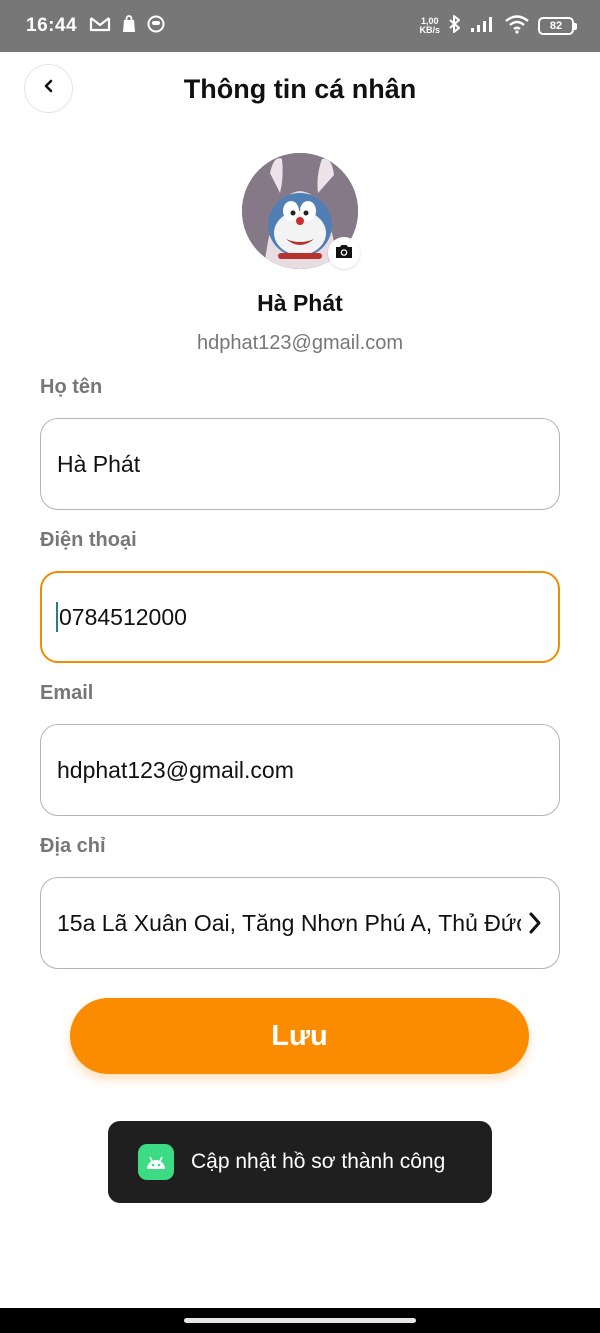 This screenshot has height=1333, width=600. I want to click on change-photo-button, so click(344, 253).